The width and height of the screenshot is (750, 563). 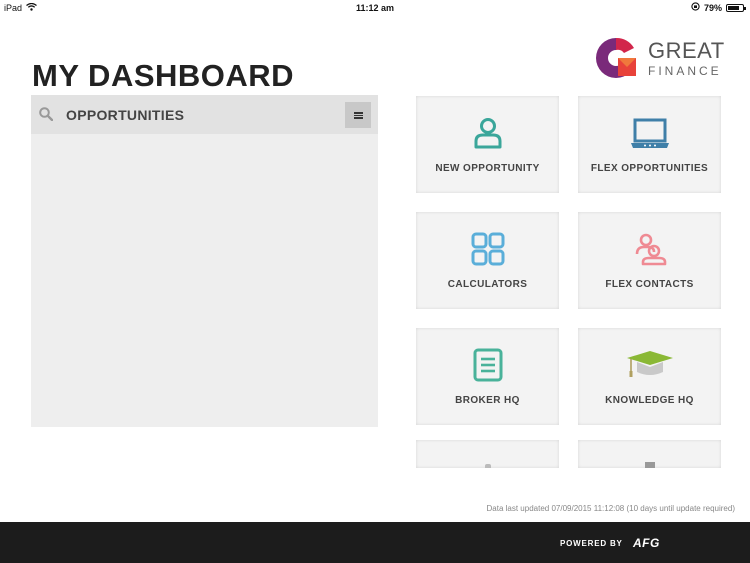 I want to click on contacts-icon, so click(x=649, y=249).